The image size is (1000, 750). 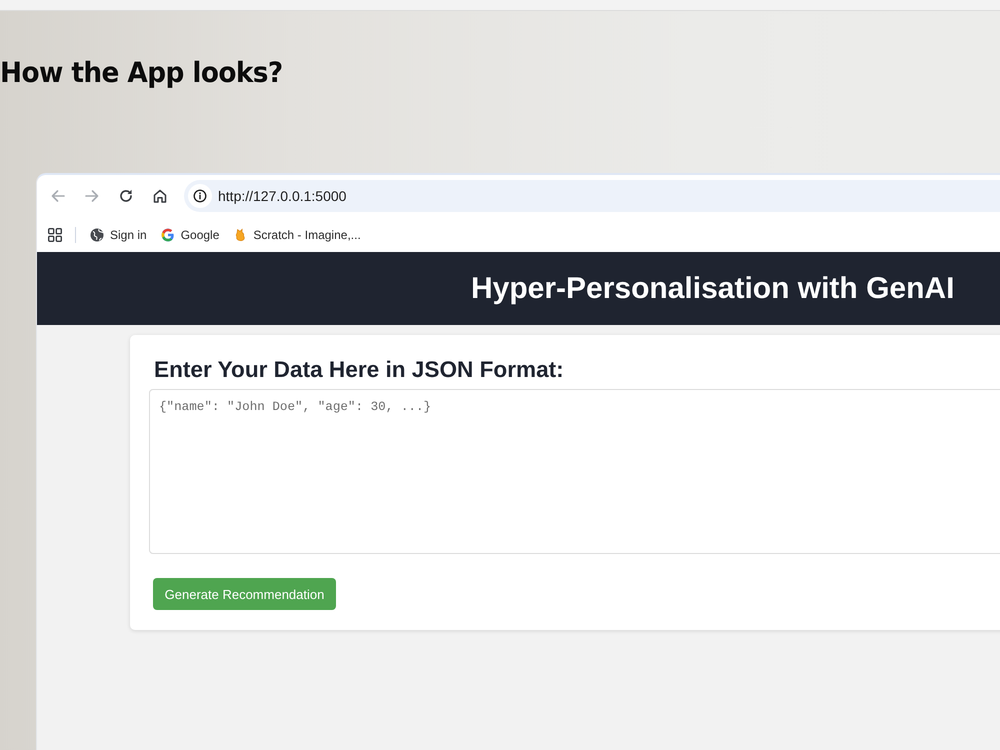 I want to click on globe-icon, so click(x=97, y=235).